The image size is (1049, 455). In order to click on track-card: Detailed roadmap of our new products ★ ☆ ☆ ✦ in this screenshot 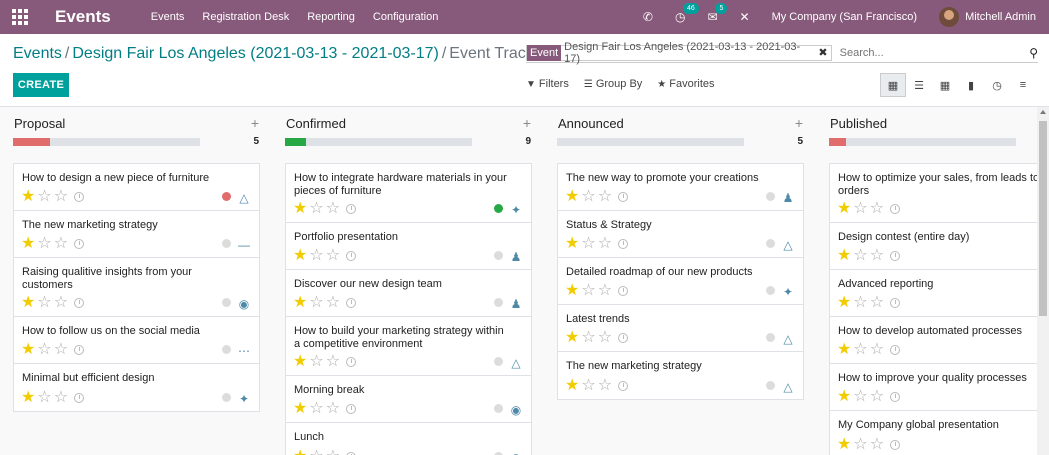, I will do `click(680, 281)`.